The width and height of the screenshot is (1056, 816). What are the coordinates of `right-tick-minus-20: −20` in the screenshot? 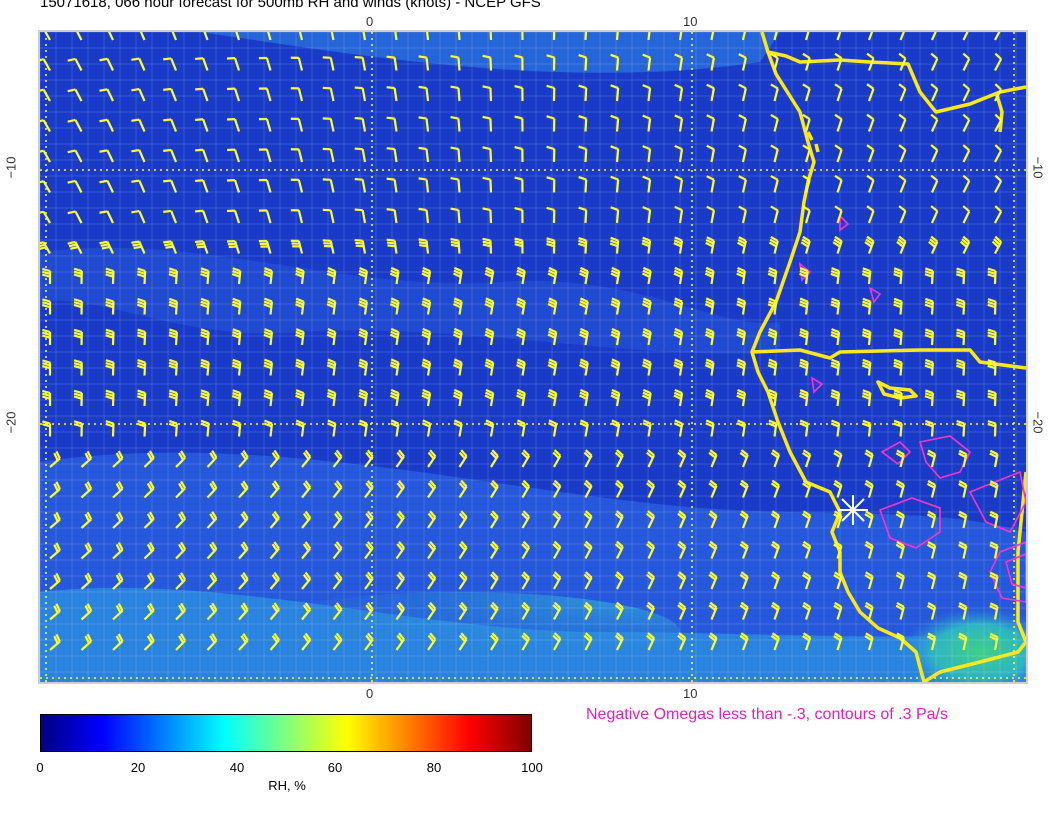 It's located at (1038, 422).